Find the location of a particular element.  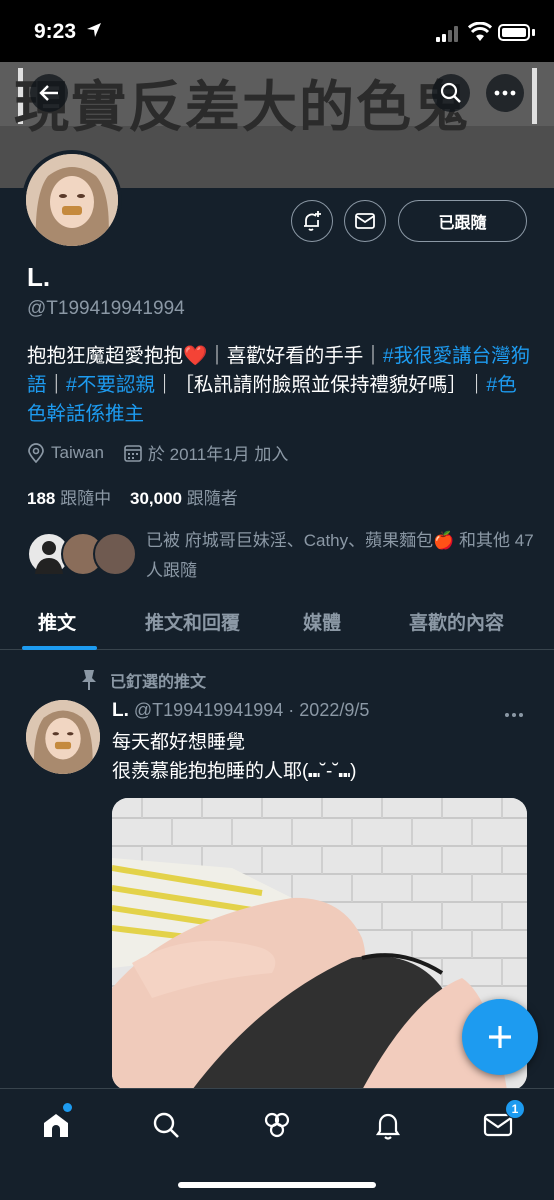

calendar-icon is located at coordinates (133, 453).